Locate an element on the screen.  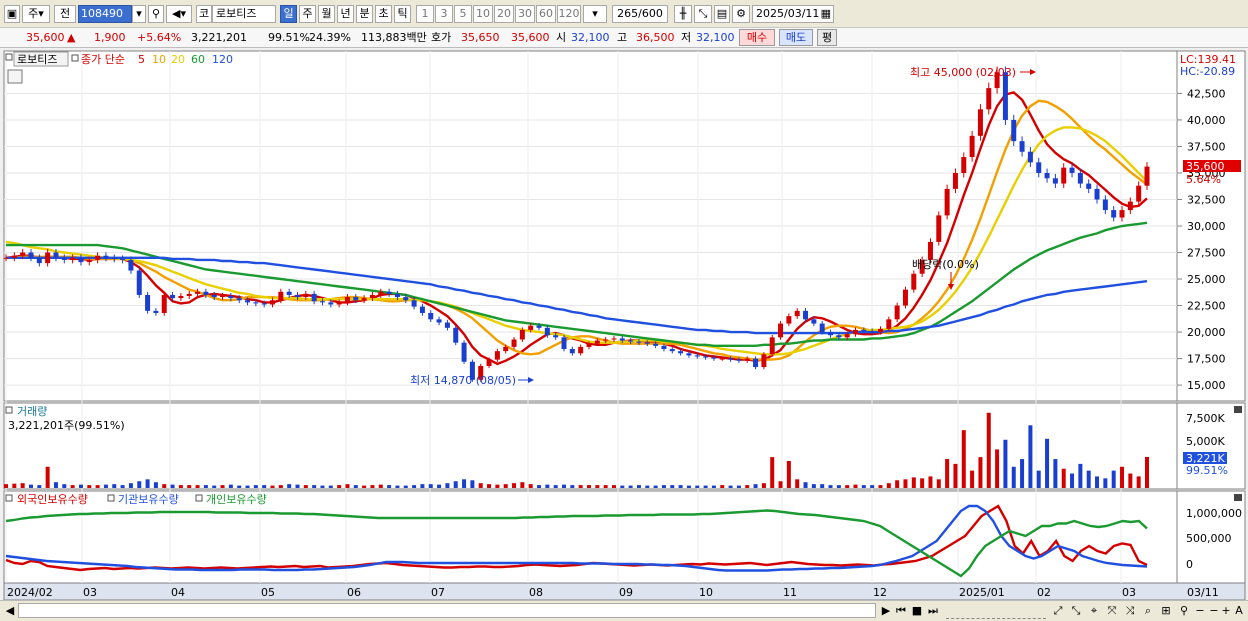
last-page-icon: ⏭ is located at coordinates (933, 610).